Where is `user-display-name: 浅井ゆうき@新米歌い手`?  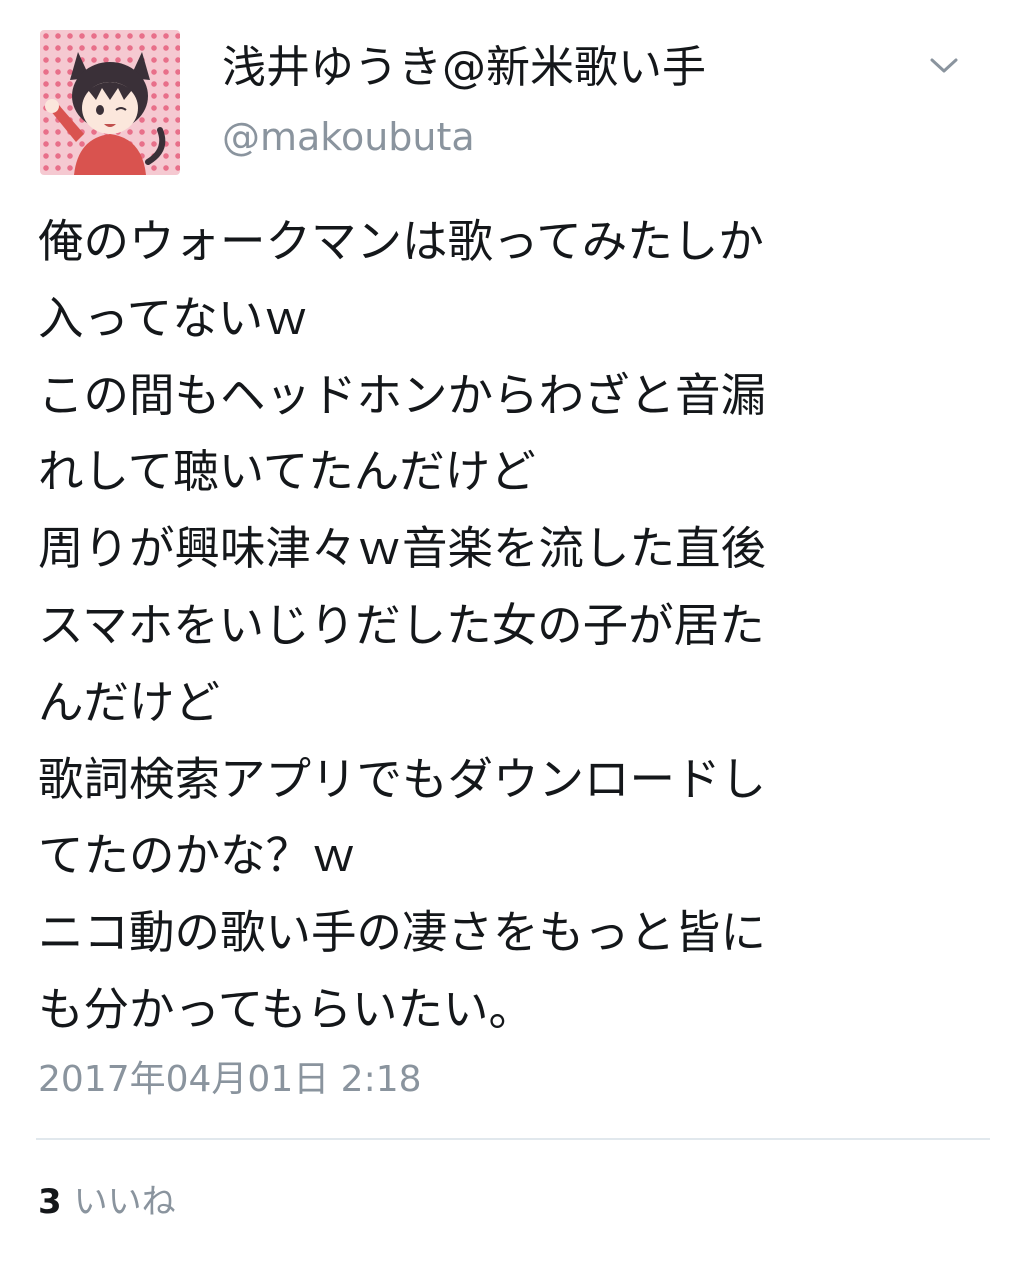 user-display-name: 浅井ゆうき@新米歌い手 is located at coordinates (464, 68).